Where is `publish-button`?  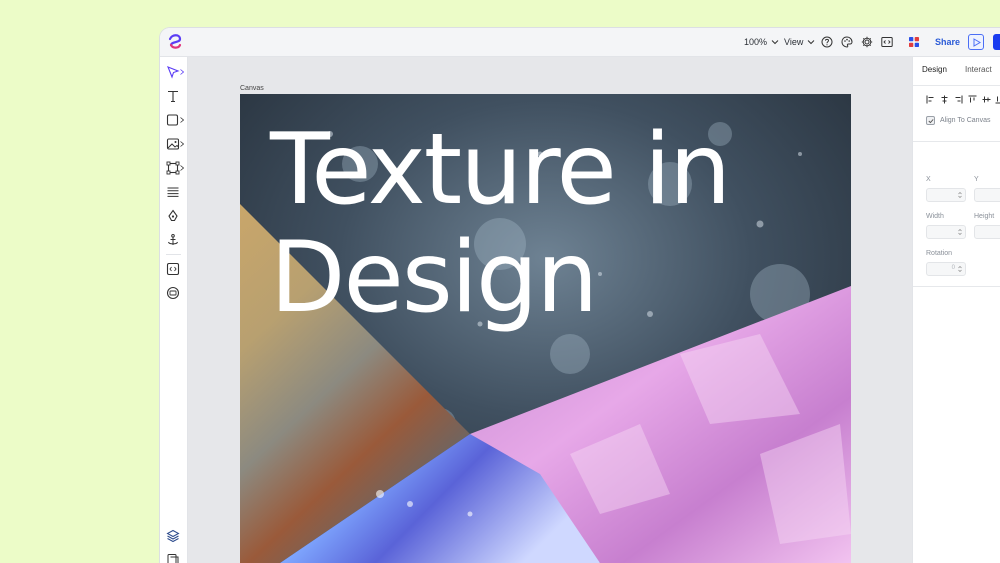 publish-button is located at coordinates (996, 42).